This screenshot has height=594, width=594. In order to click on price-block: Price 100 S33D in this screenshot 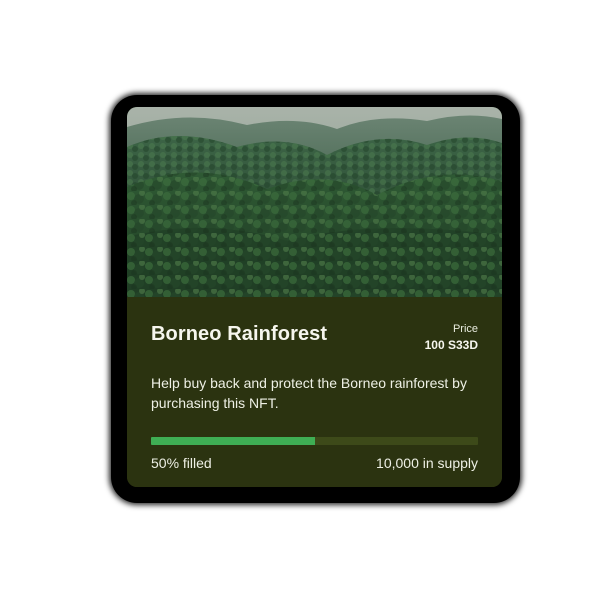, I will do `click(451, 337)`.